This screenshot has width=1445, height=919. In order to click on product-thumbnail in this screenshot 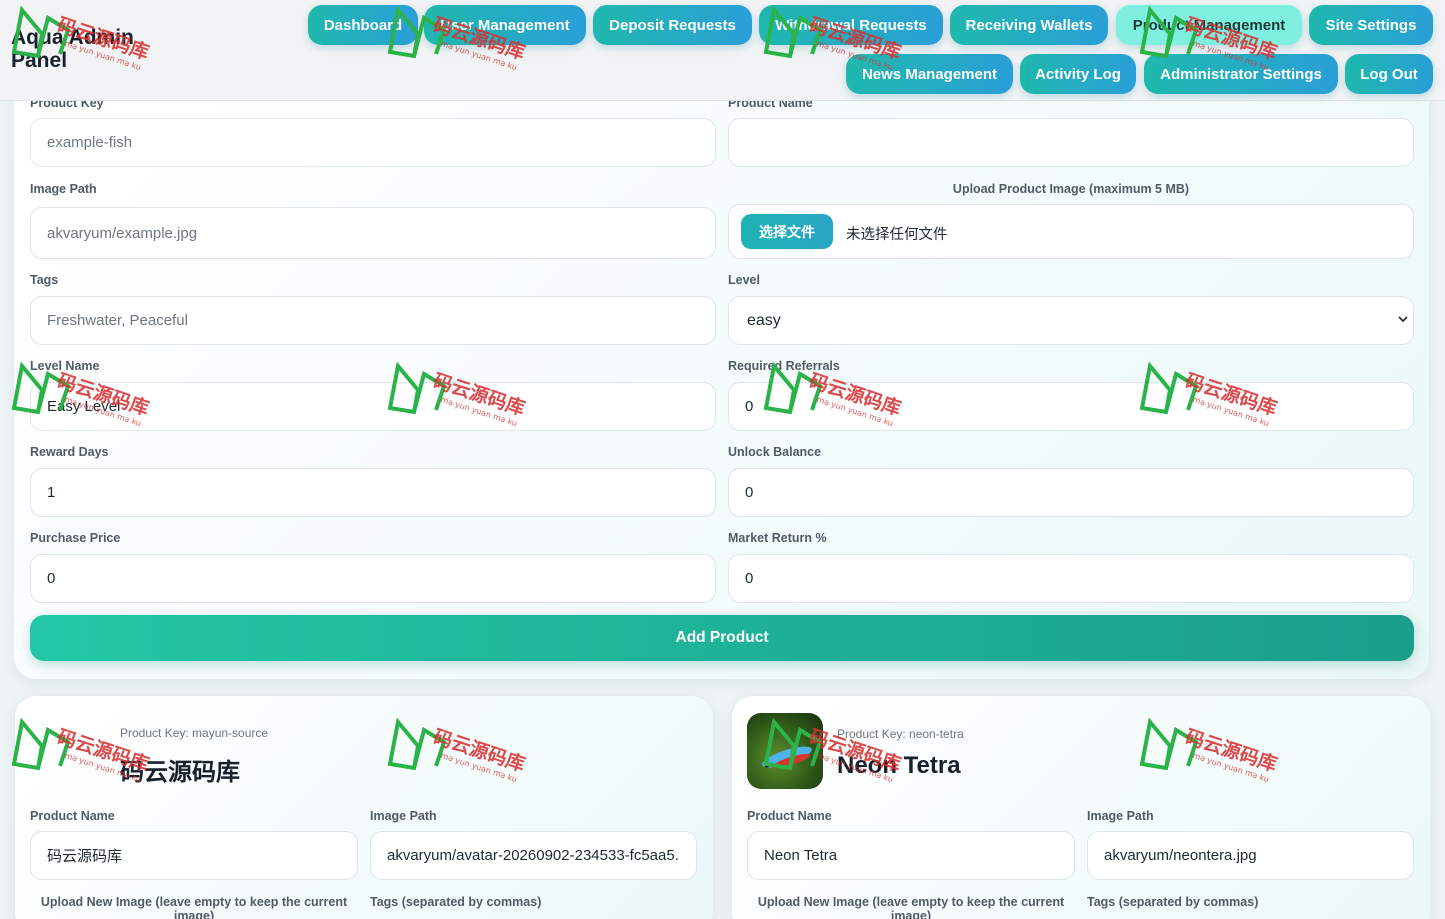, I will do `click(785, 751)`.